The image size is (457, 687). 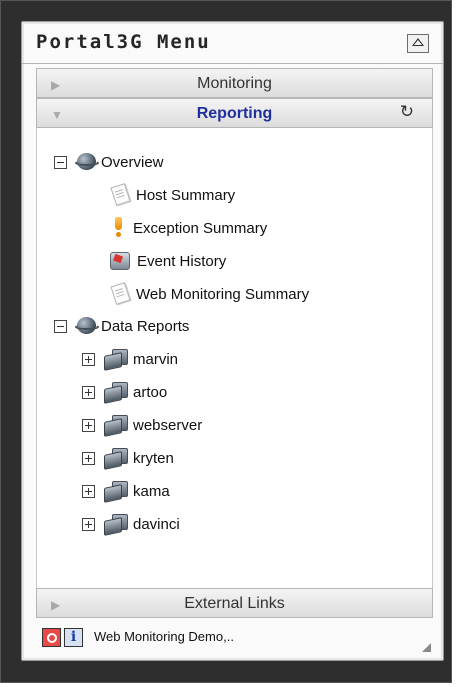 What do you see at coordinates (426, 647) in the screenshot?
I see `resize-grip-icon` at bounding box center [426, 647].